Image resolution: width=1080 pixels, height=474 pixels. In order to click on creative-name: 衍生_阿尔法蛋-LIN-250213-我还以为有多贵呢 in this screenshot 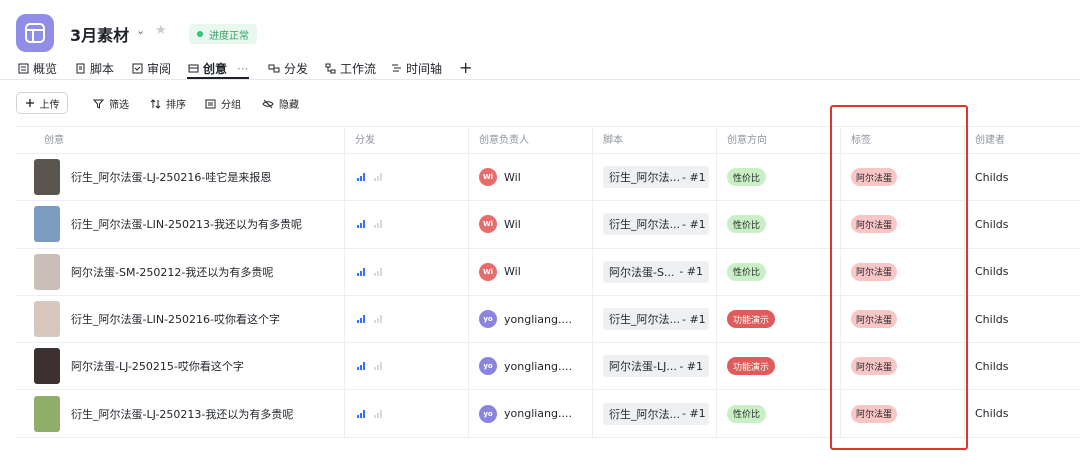, I will do `click(186, 224)`.